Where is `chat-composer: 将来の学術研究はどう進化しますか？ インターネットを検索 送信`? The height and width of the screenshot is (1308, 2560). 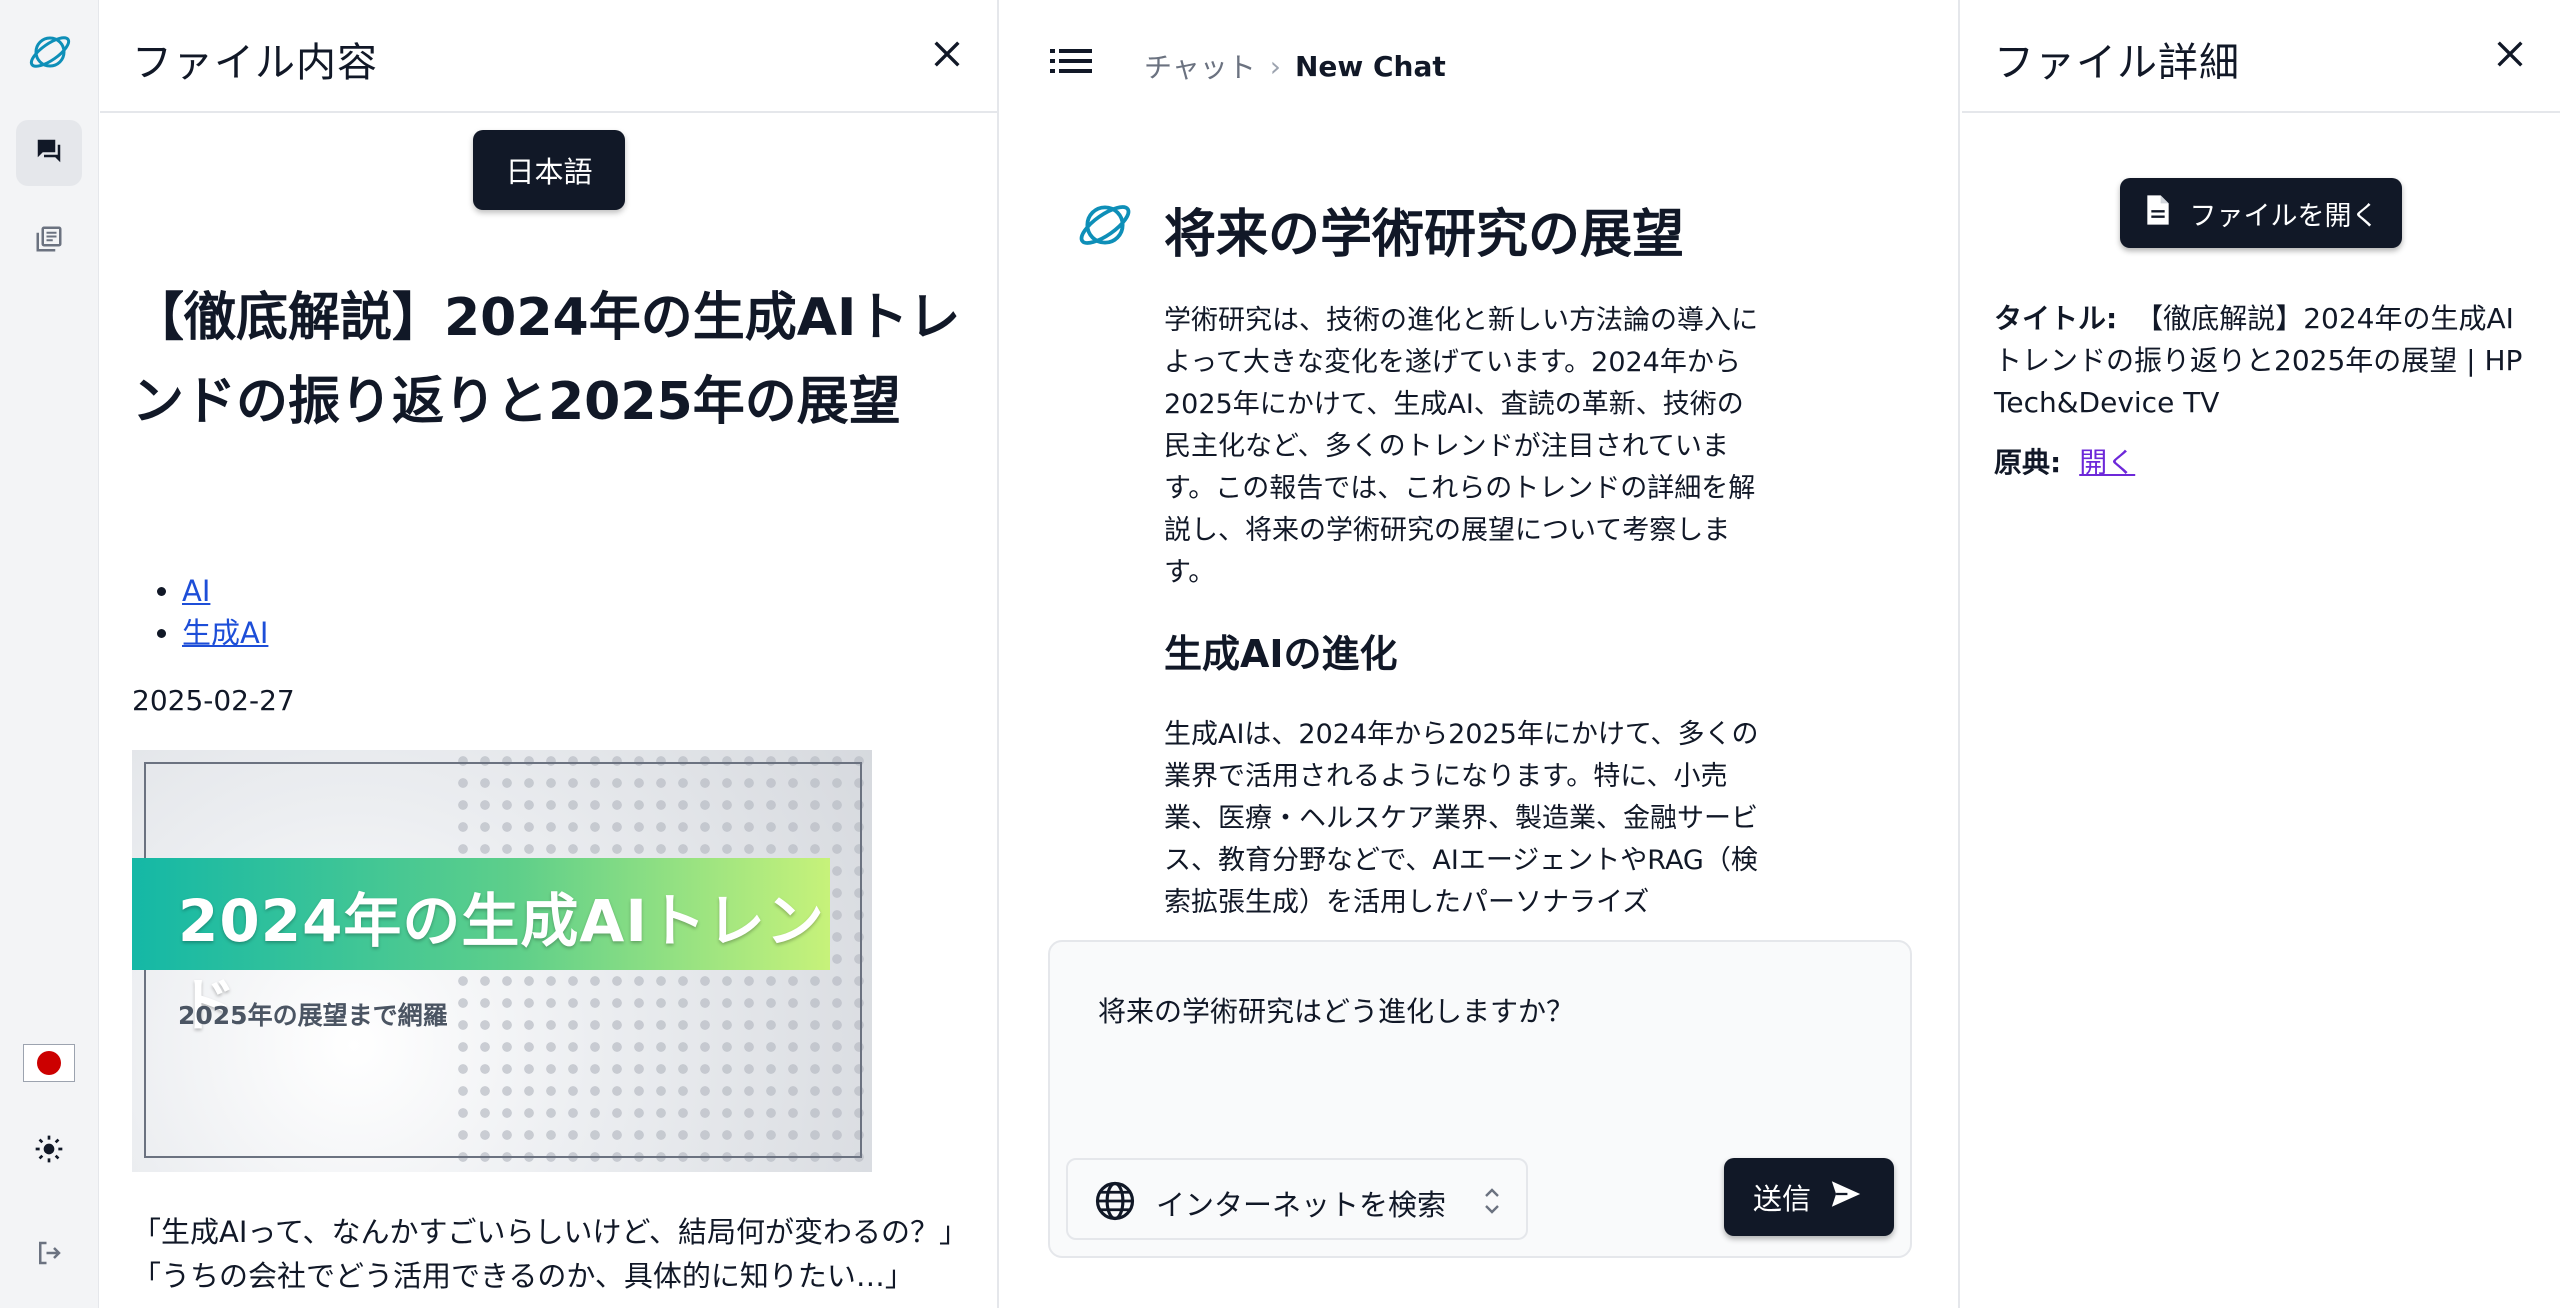
chat-composer: 将来の学術研究はどう進化しますか？ インターネットを検索 送信 is located at coordinates (1480, 1099).